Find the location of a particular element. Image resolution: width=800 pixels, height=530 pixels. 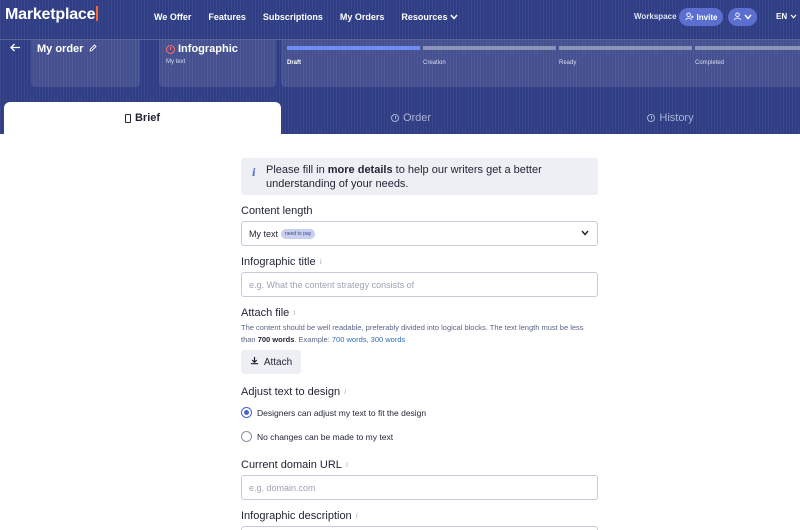

logo-mark is located at coordinates (97, 13).